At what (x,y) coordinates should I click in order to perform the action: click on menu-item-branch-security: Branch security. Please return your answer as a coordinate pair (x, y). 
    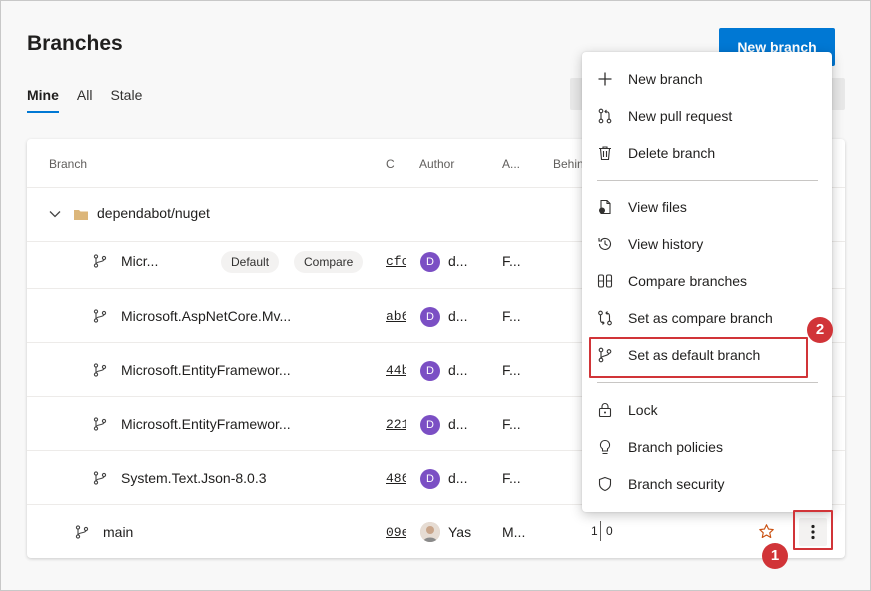
    Looking at the image, I should click on (707, 484).